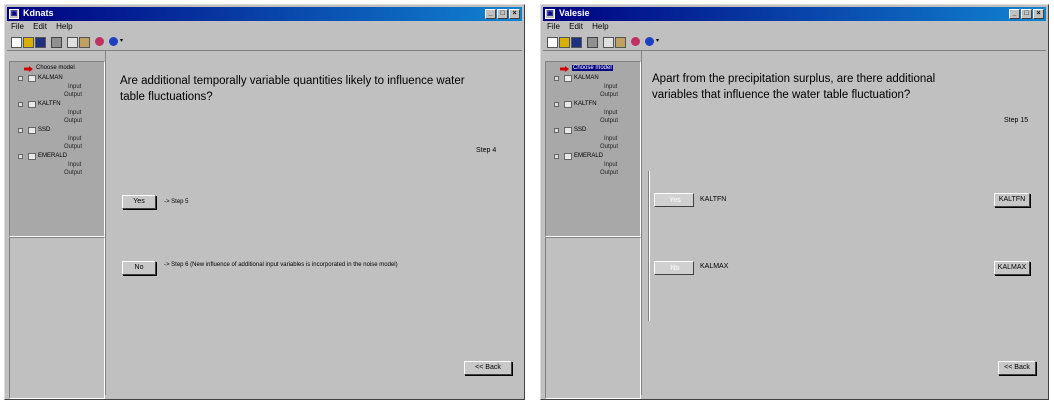 This screenshot has width=1054, height=402. I want to click on step-label: Step 4, so click(486, 150).